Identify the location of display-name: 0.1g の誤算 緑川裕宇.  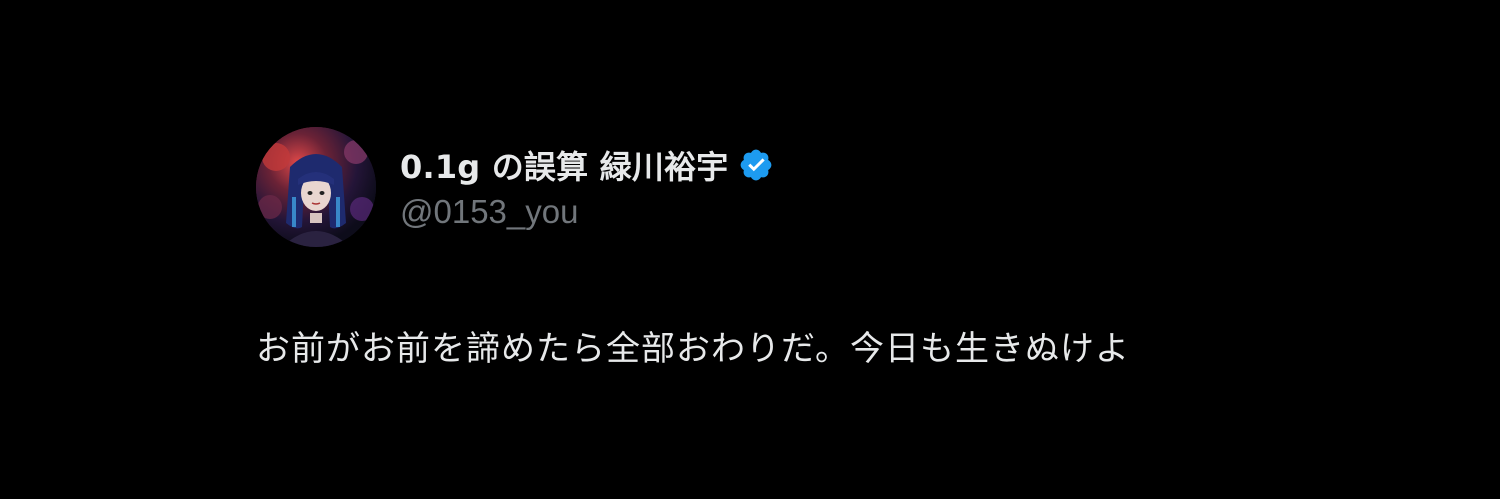
(564, 165).